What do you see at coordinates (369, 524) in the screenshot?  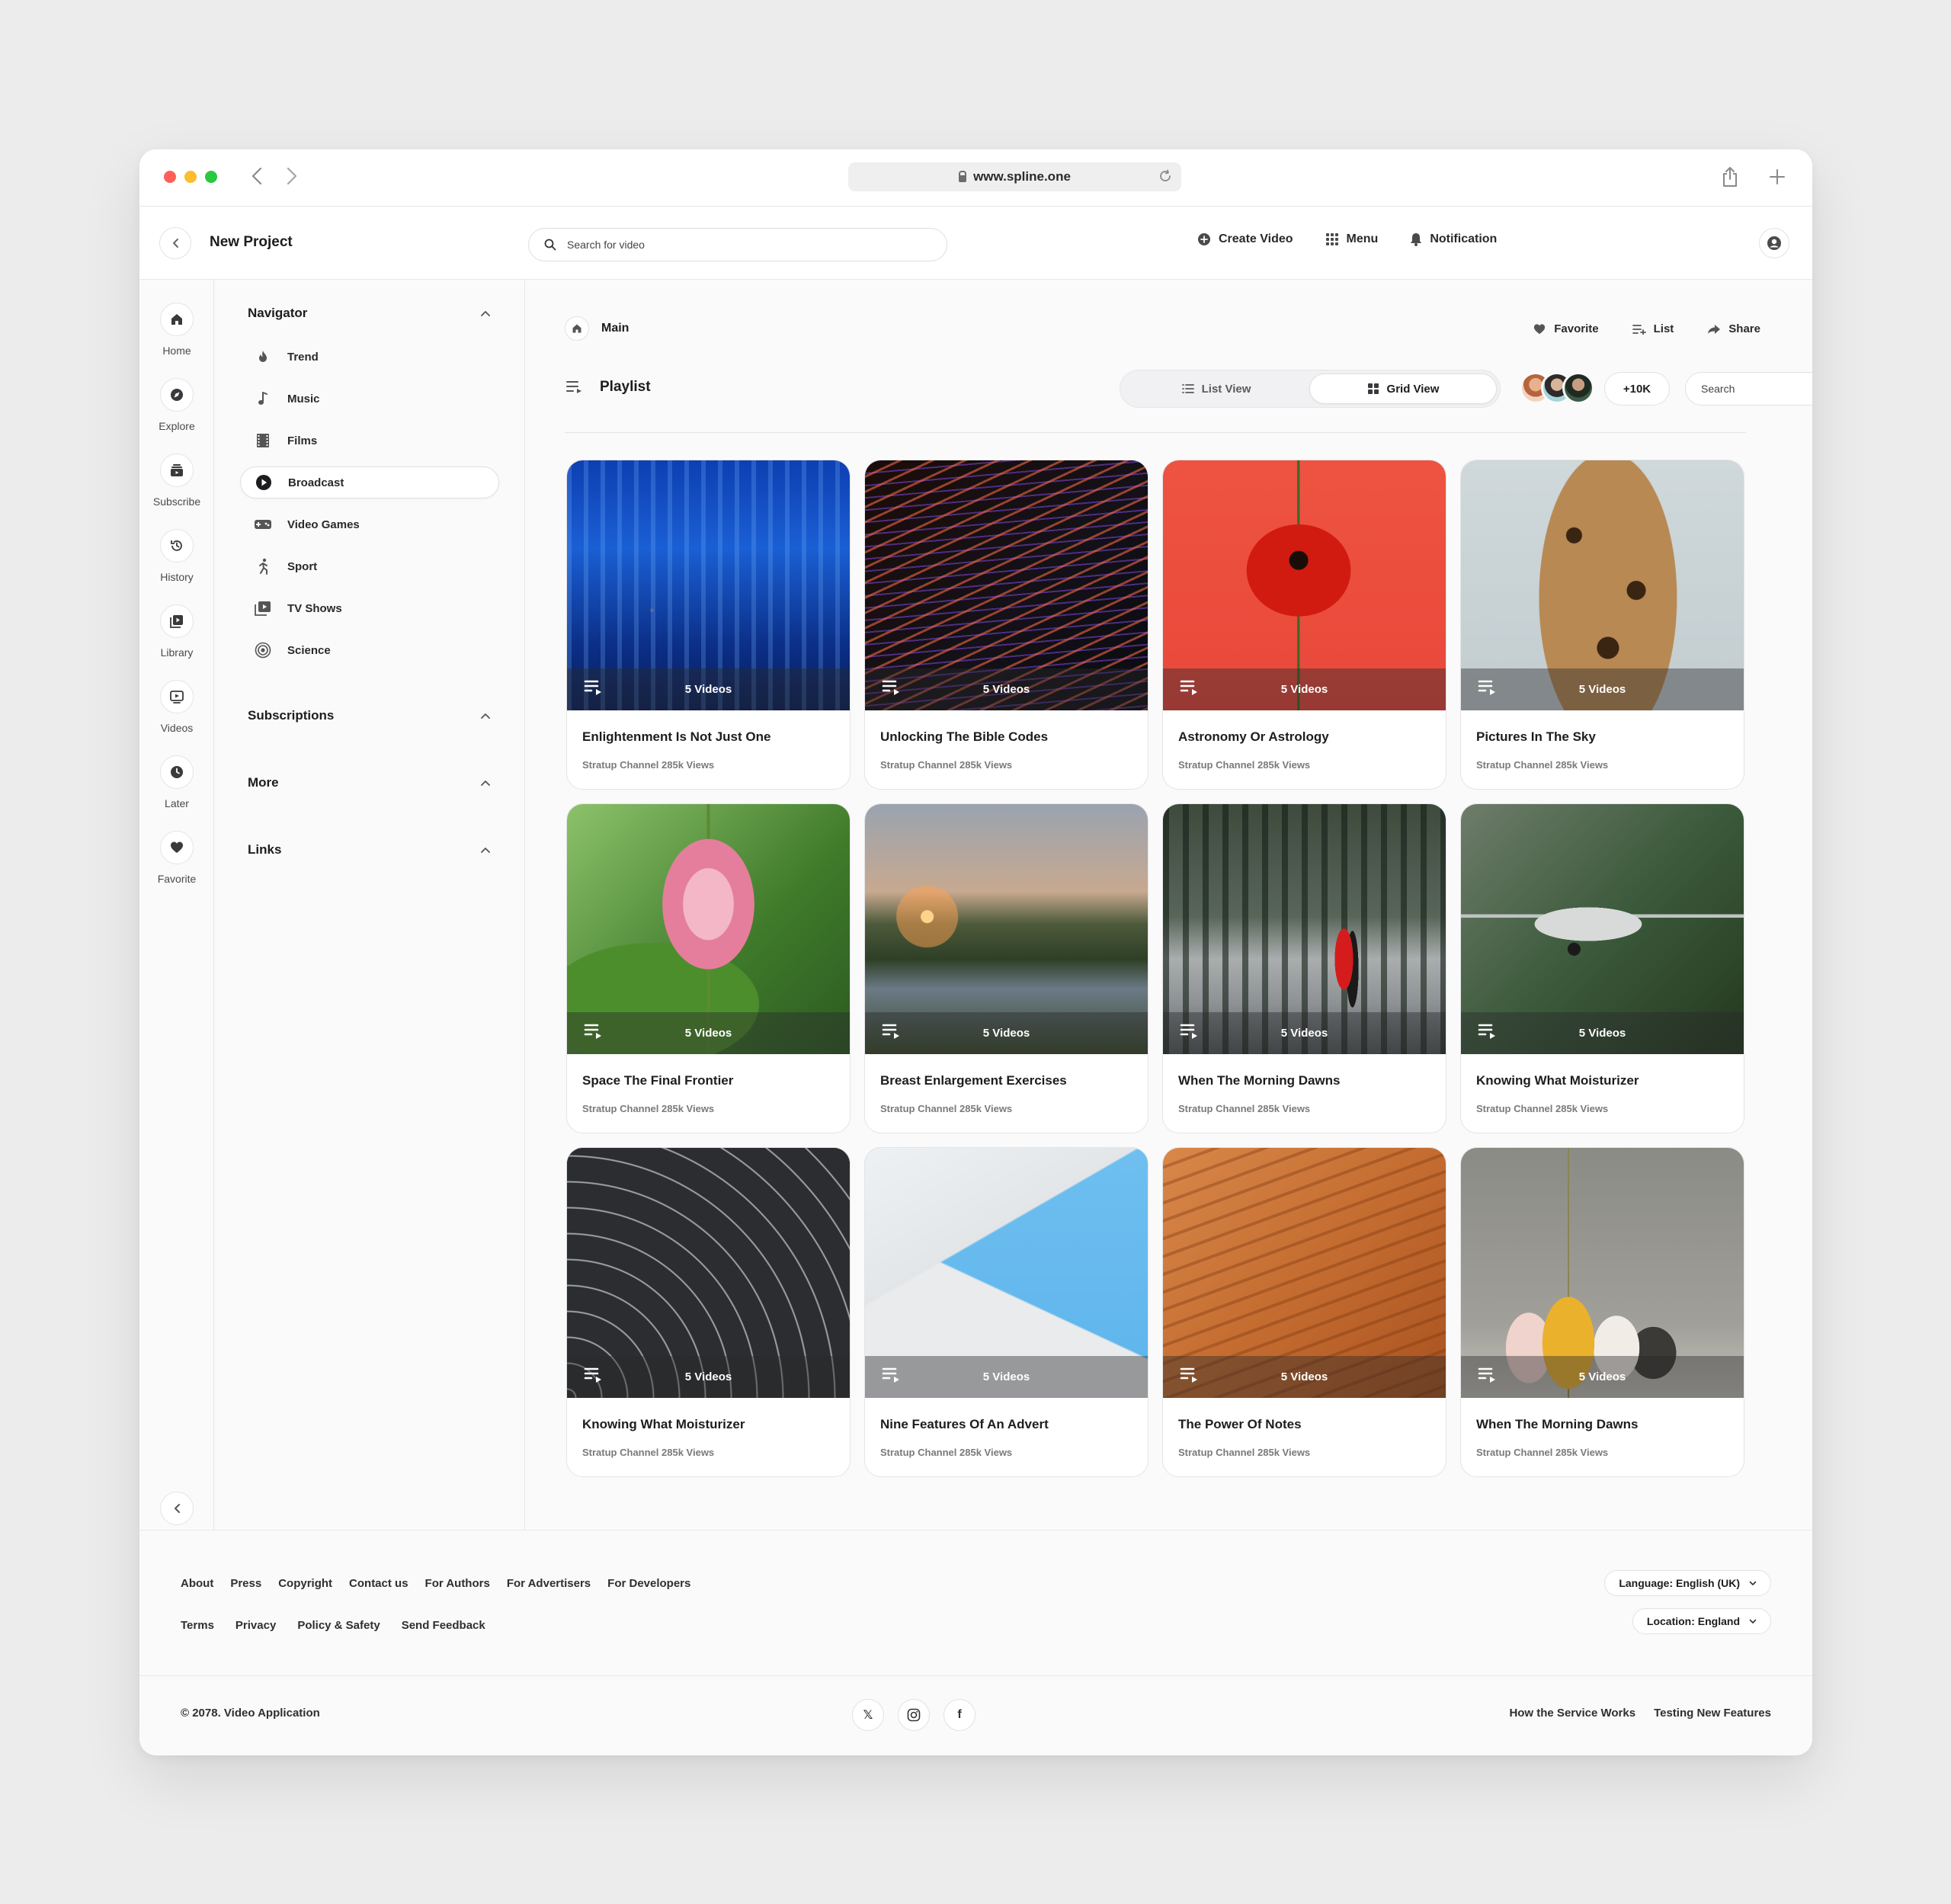 I see `nav-item-video-games: Video Games` at bounding box center [369, 524].